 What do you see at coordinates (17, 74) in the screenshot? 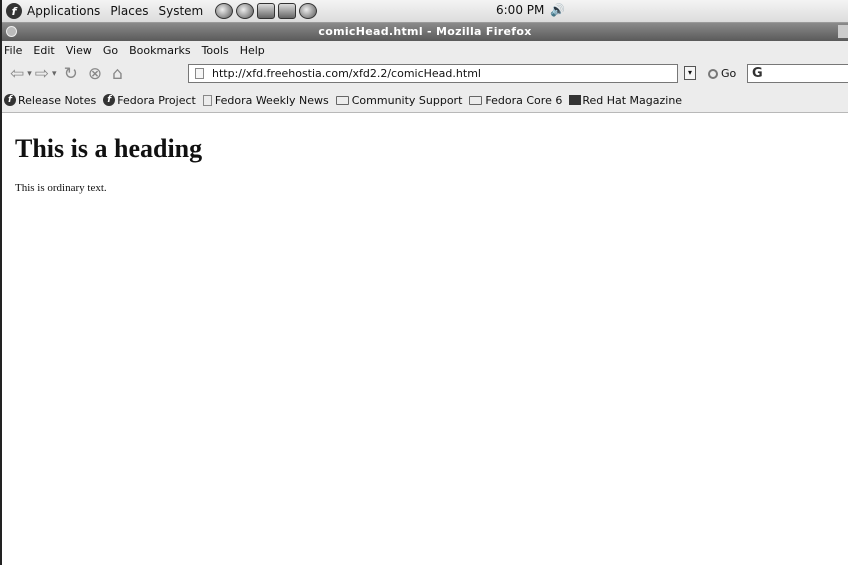
I see `back-arrow-icon: ⇦` at bounding box center [17, 74].